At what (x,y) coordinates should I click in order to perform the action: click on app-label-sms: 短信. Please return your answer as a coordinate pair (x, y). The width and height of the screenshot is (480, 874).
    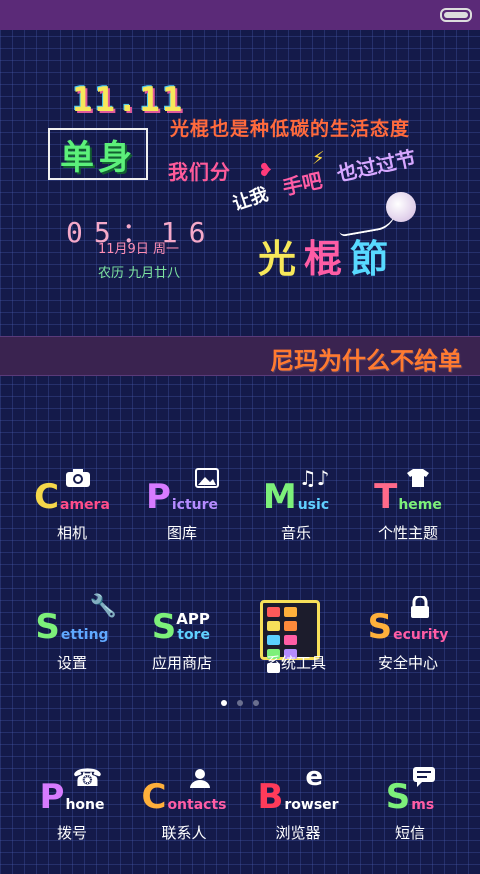
    Looking at the image, I should click on (409, 833).